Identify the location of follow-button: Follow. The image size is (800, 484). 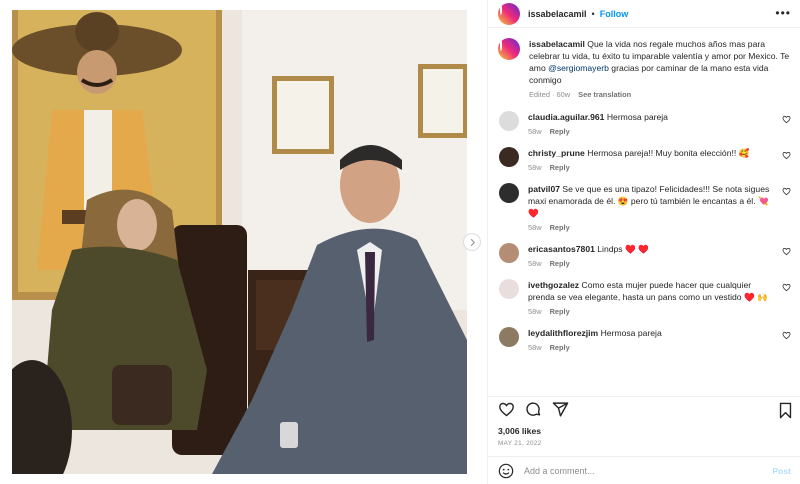
(614, 14).